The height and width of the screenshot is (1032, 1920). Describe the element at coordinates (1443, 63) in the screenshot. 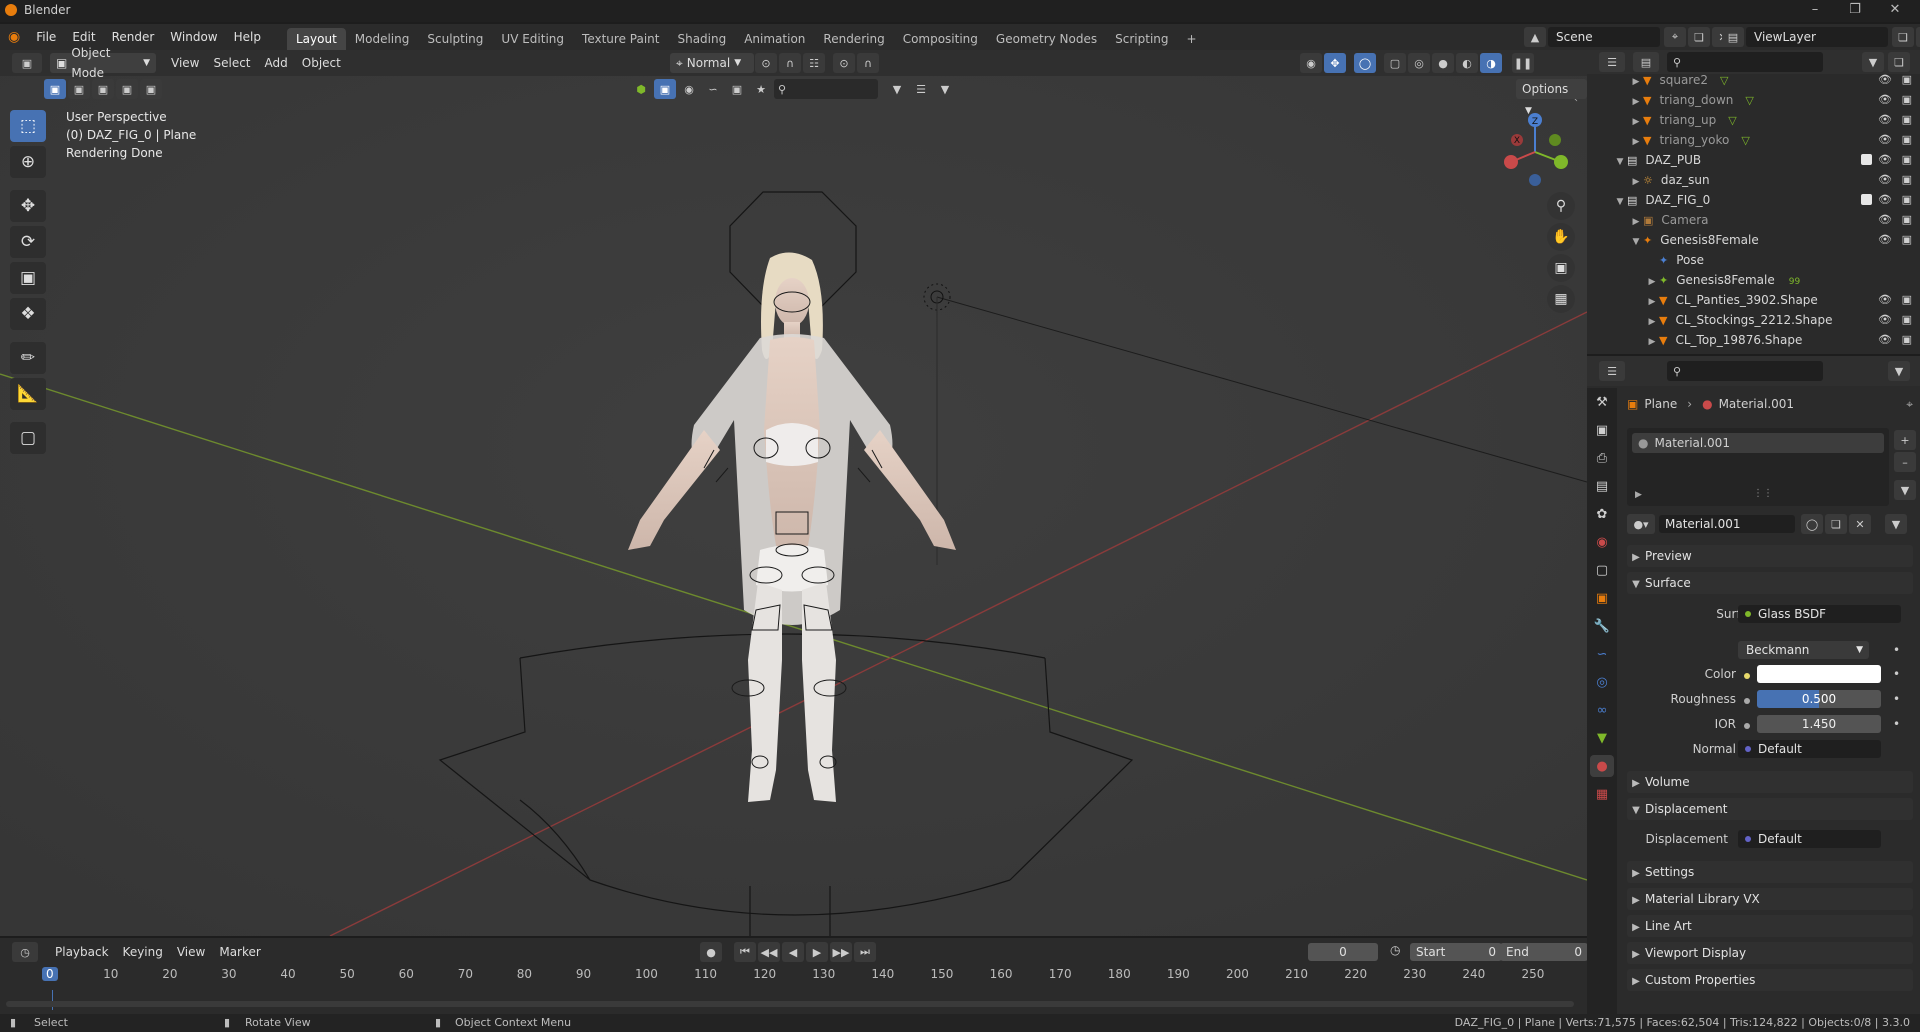

I see `solid-shading-icon: ●` at that location.